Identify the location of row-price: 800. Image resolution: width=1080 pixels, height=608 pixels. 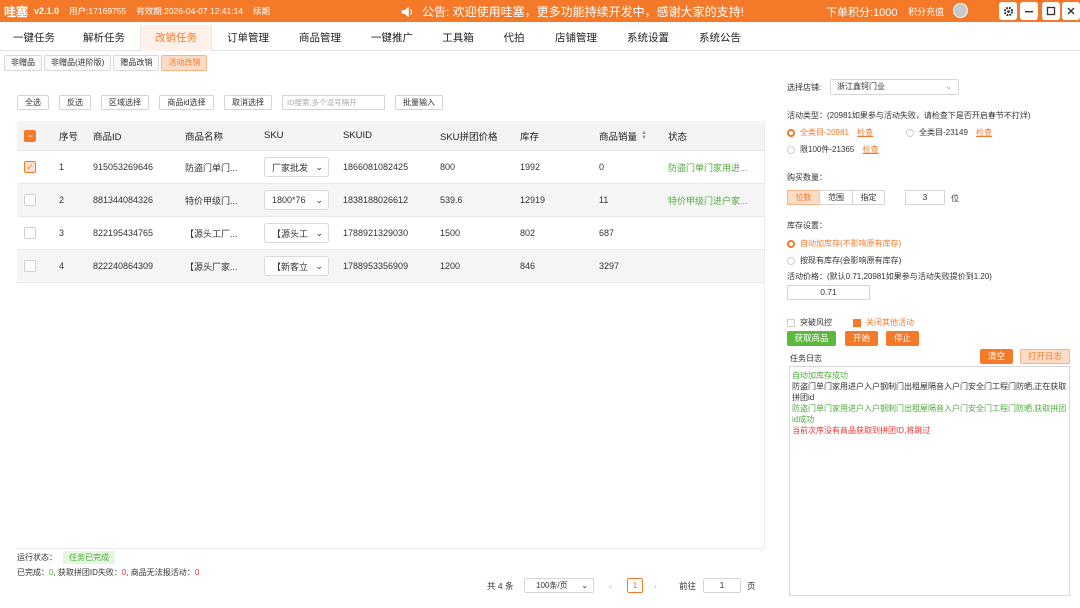
(448, 167).